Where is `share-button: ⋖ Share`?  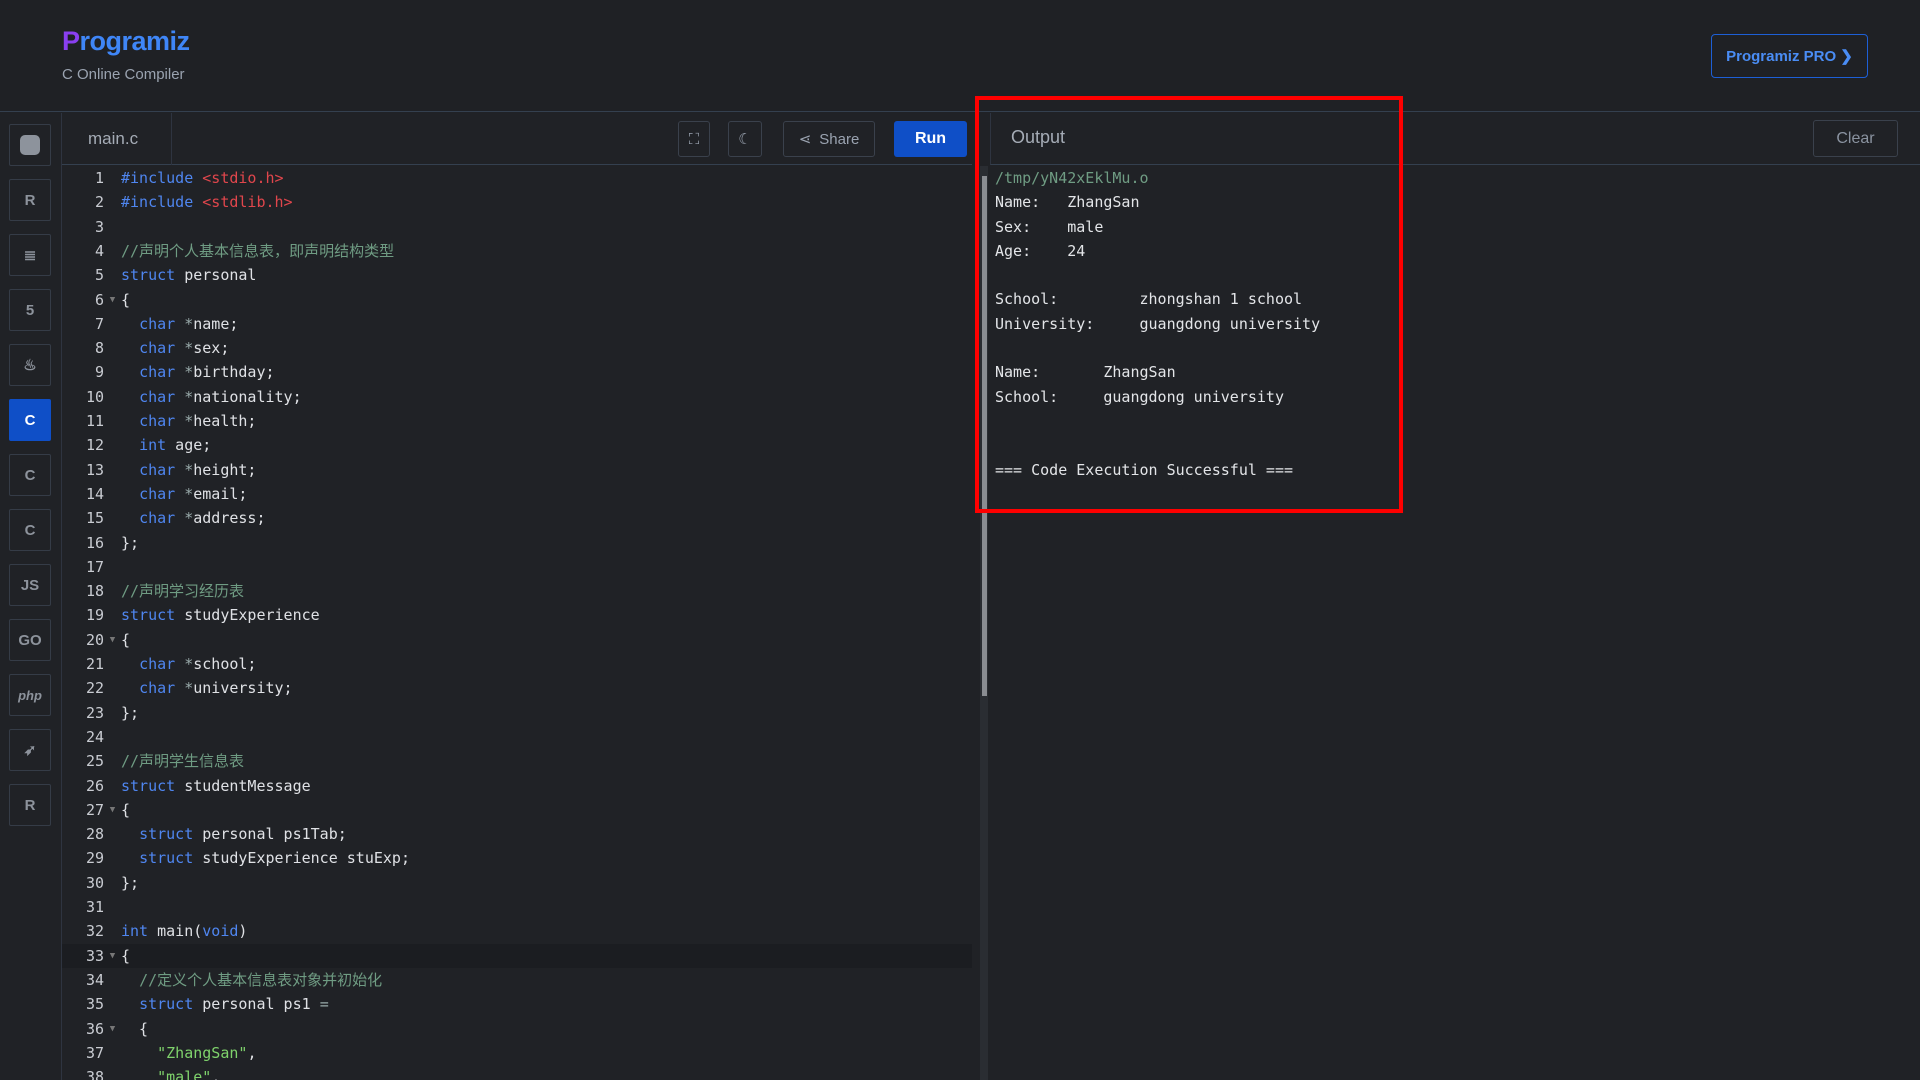
share-button: ⋖ Share is located at coordinates (829, 139).